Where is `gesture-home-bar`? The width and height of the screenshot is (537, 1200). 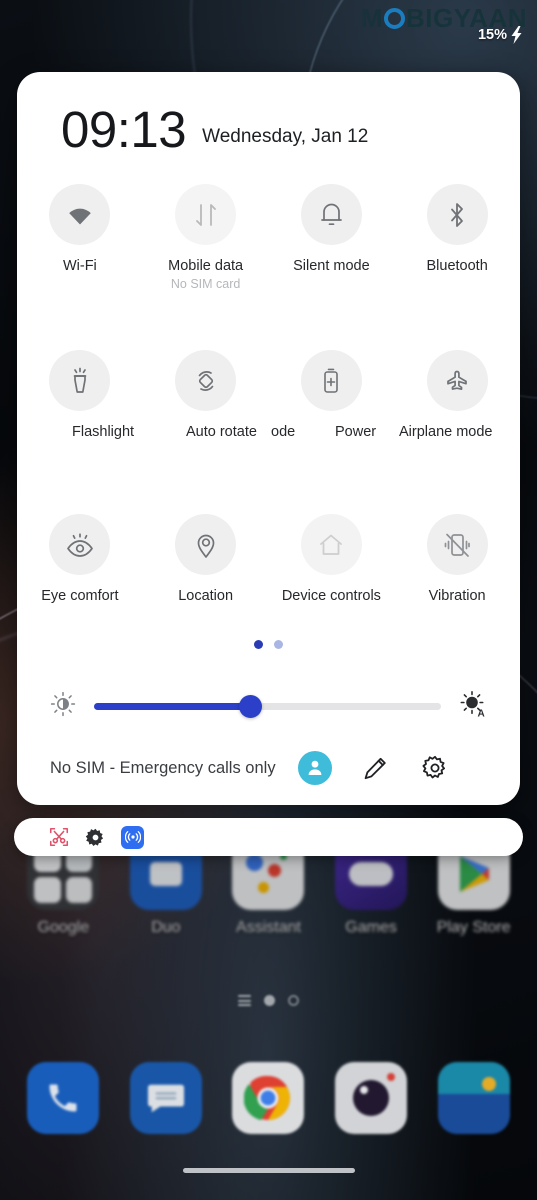 gesture-home-bar is located at coordinates (268, 1170).